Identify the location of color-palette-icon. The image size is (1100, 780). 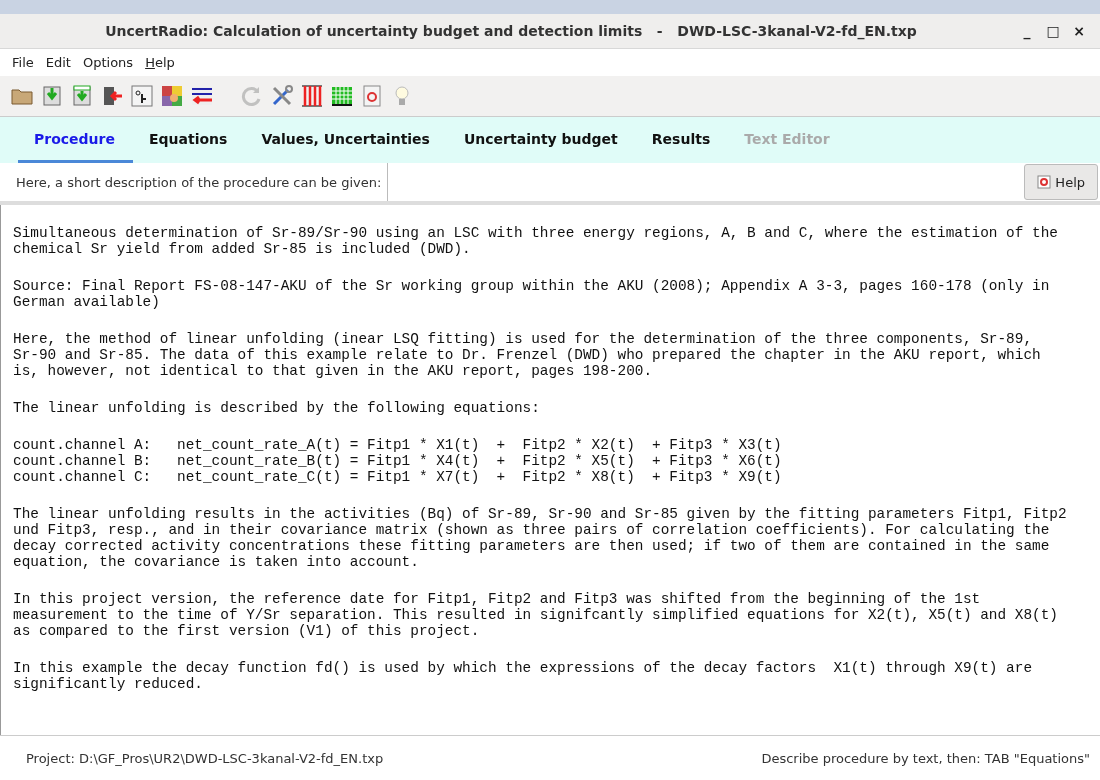
(172, 96).